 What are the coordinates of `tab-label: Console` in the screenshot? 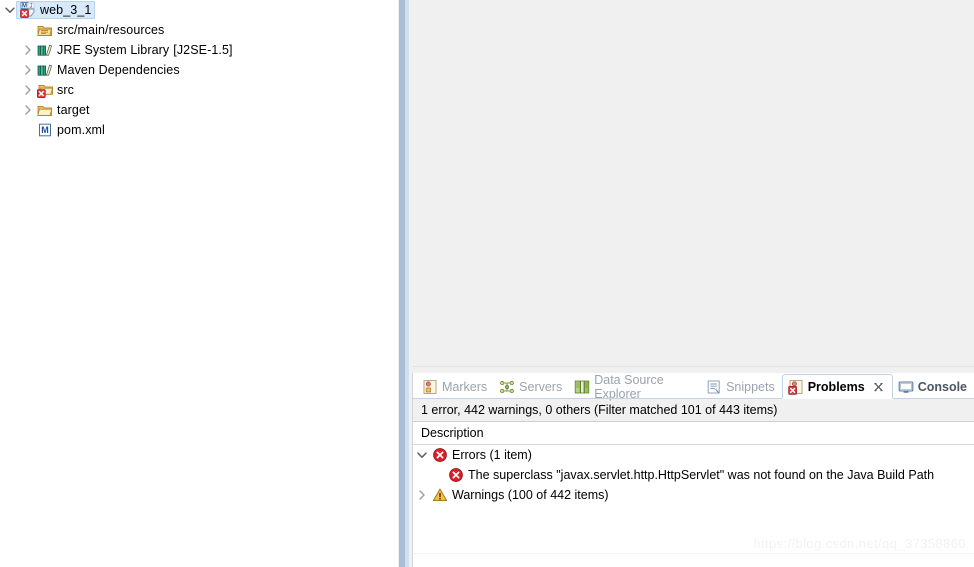 It's located at (942, 387).